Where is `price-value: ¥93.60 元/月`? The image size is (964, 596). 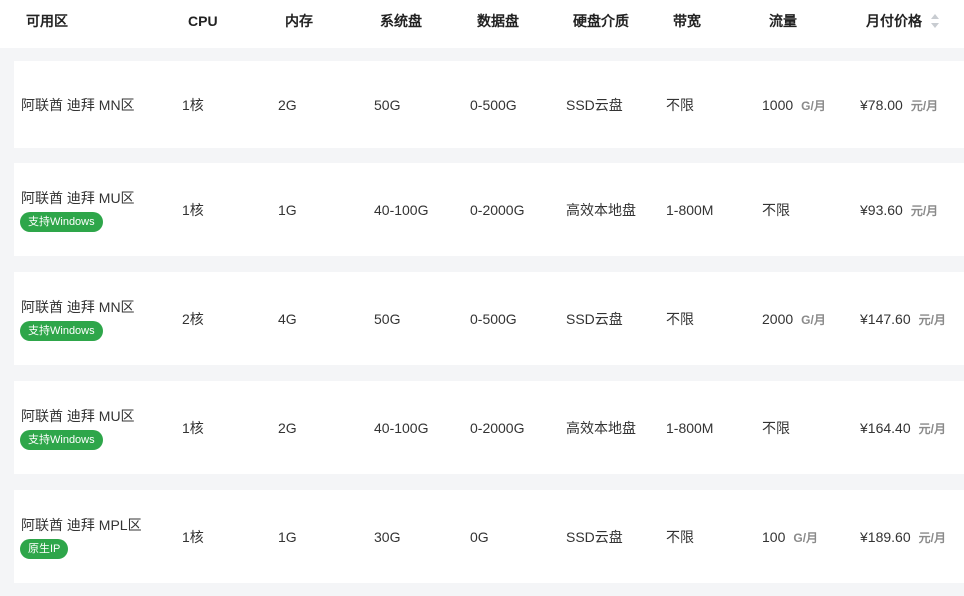
price-value: ¥93.60 元/月 is located at coordinates (899, 210).